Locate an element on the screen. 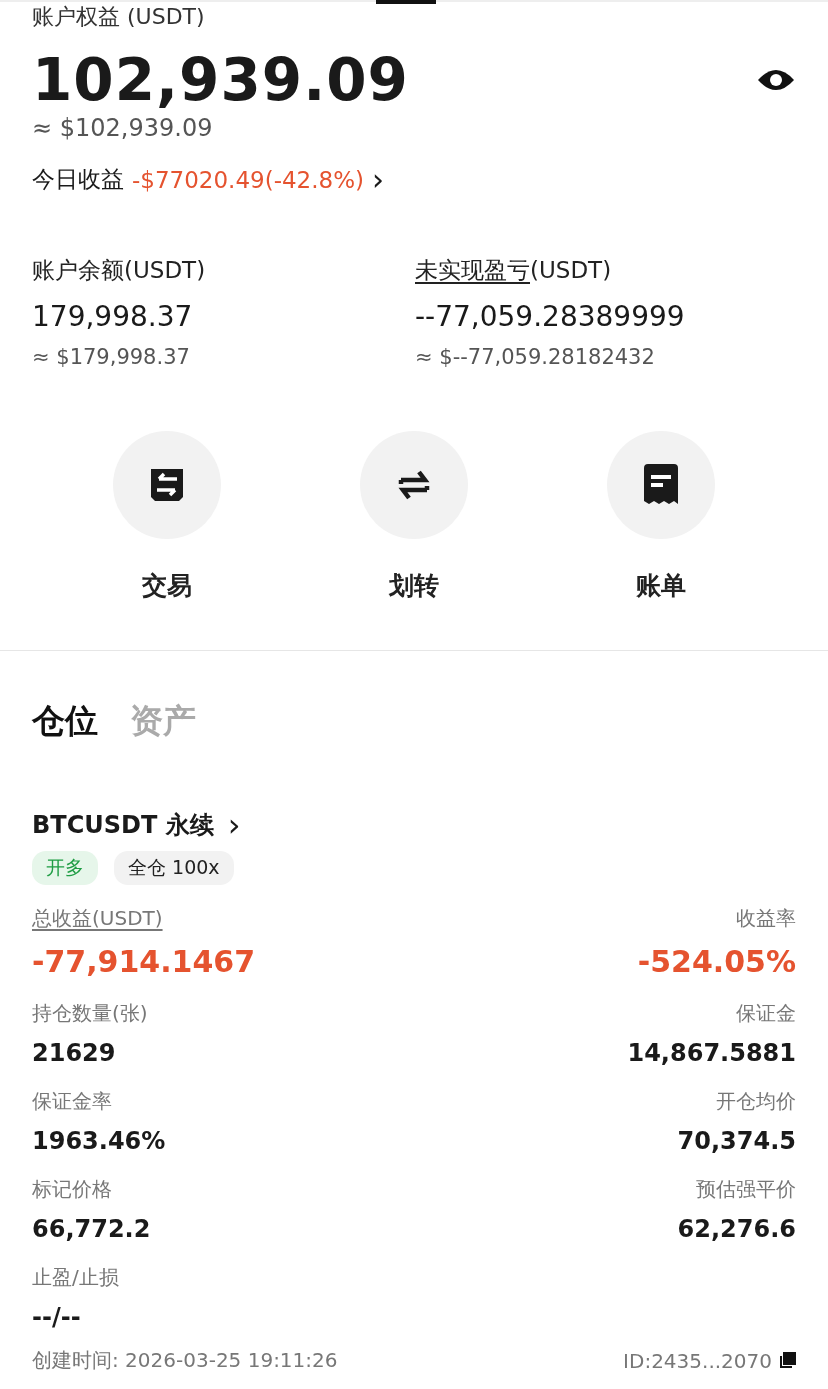 The width and height of the screenshot is (828, 1389). tab: 仓位 is located at coordinates (65, 726).